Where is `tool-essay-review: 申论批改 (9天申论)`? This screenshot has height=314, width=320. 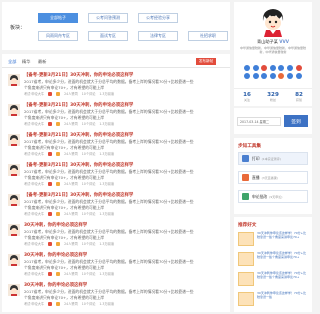 tool-essay-review: 申论批改 (9天申论) is located at coordinates (273, 196).